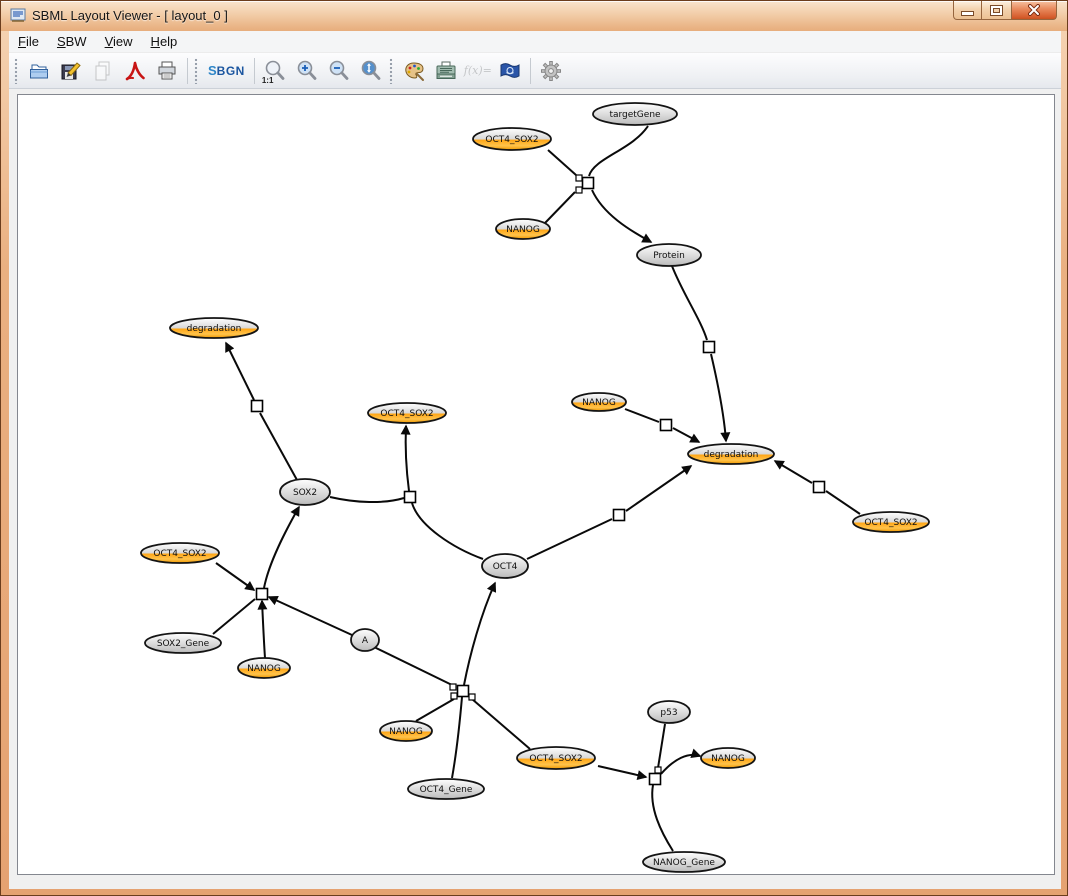  Describe the element at coordinates (446, 789) in the screenshot. I see `species-node: OCT4_Gene` at that location.